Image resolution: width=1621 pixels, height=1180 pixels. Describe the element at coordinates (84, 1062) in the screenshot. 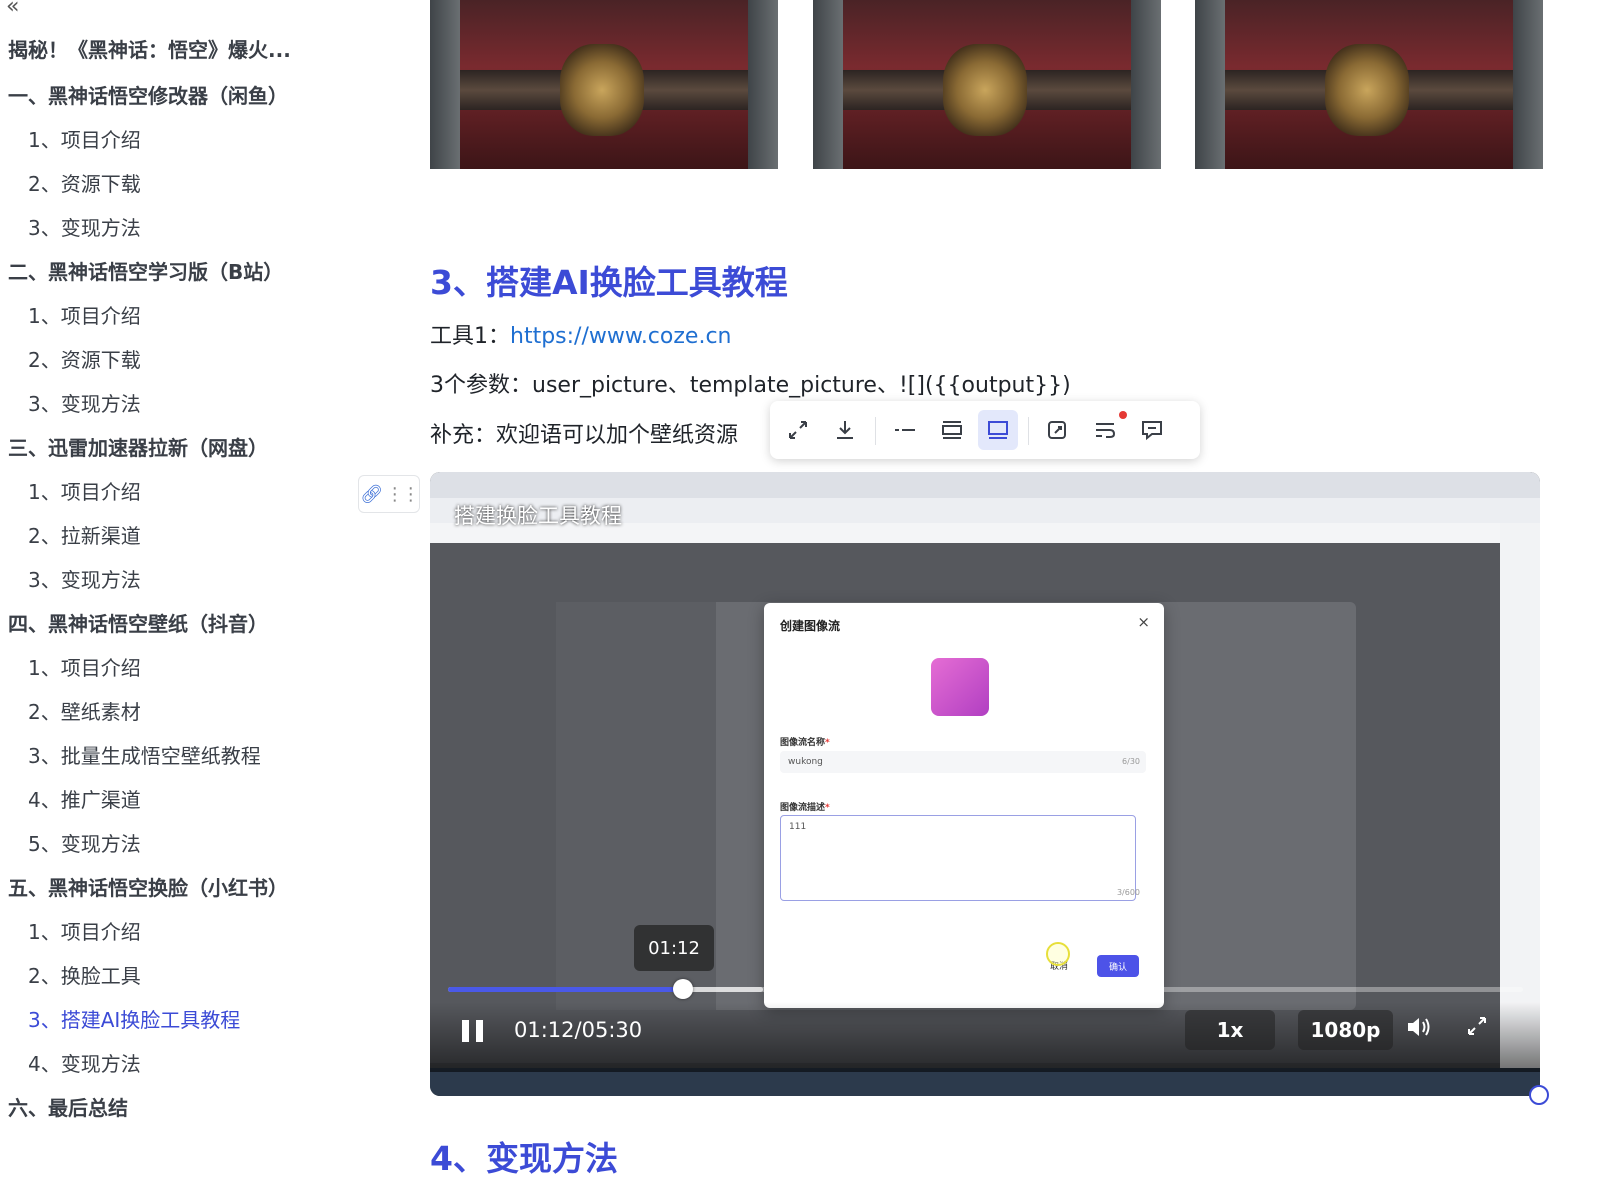

I see `outline-subitem: 4、变现方法` at that location.